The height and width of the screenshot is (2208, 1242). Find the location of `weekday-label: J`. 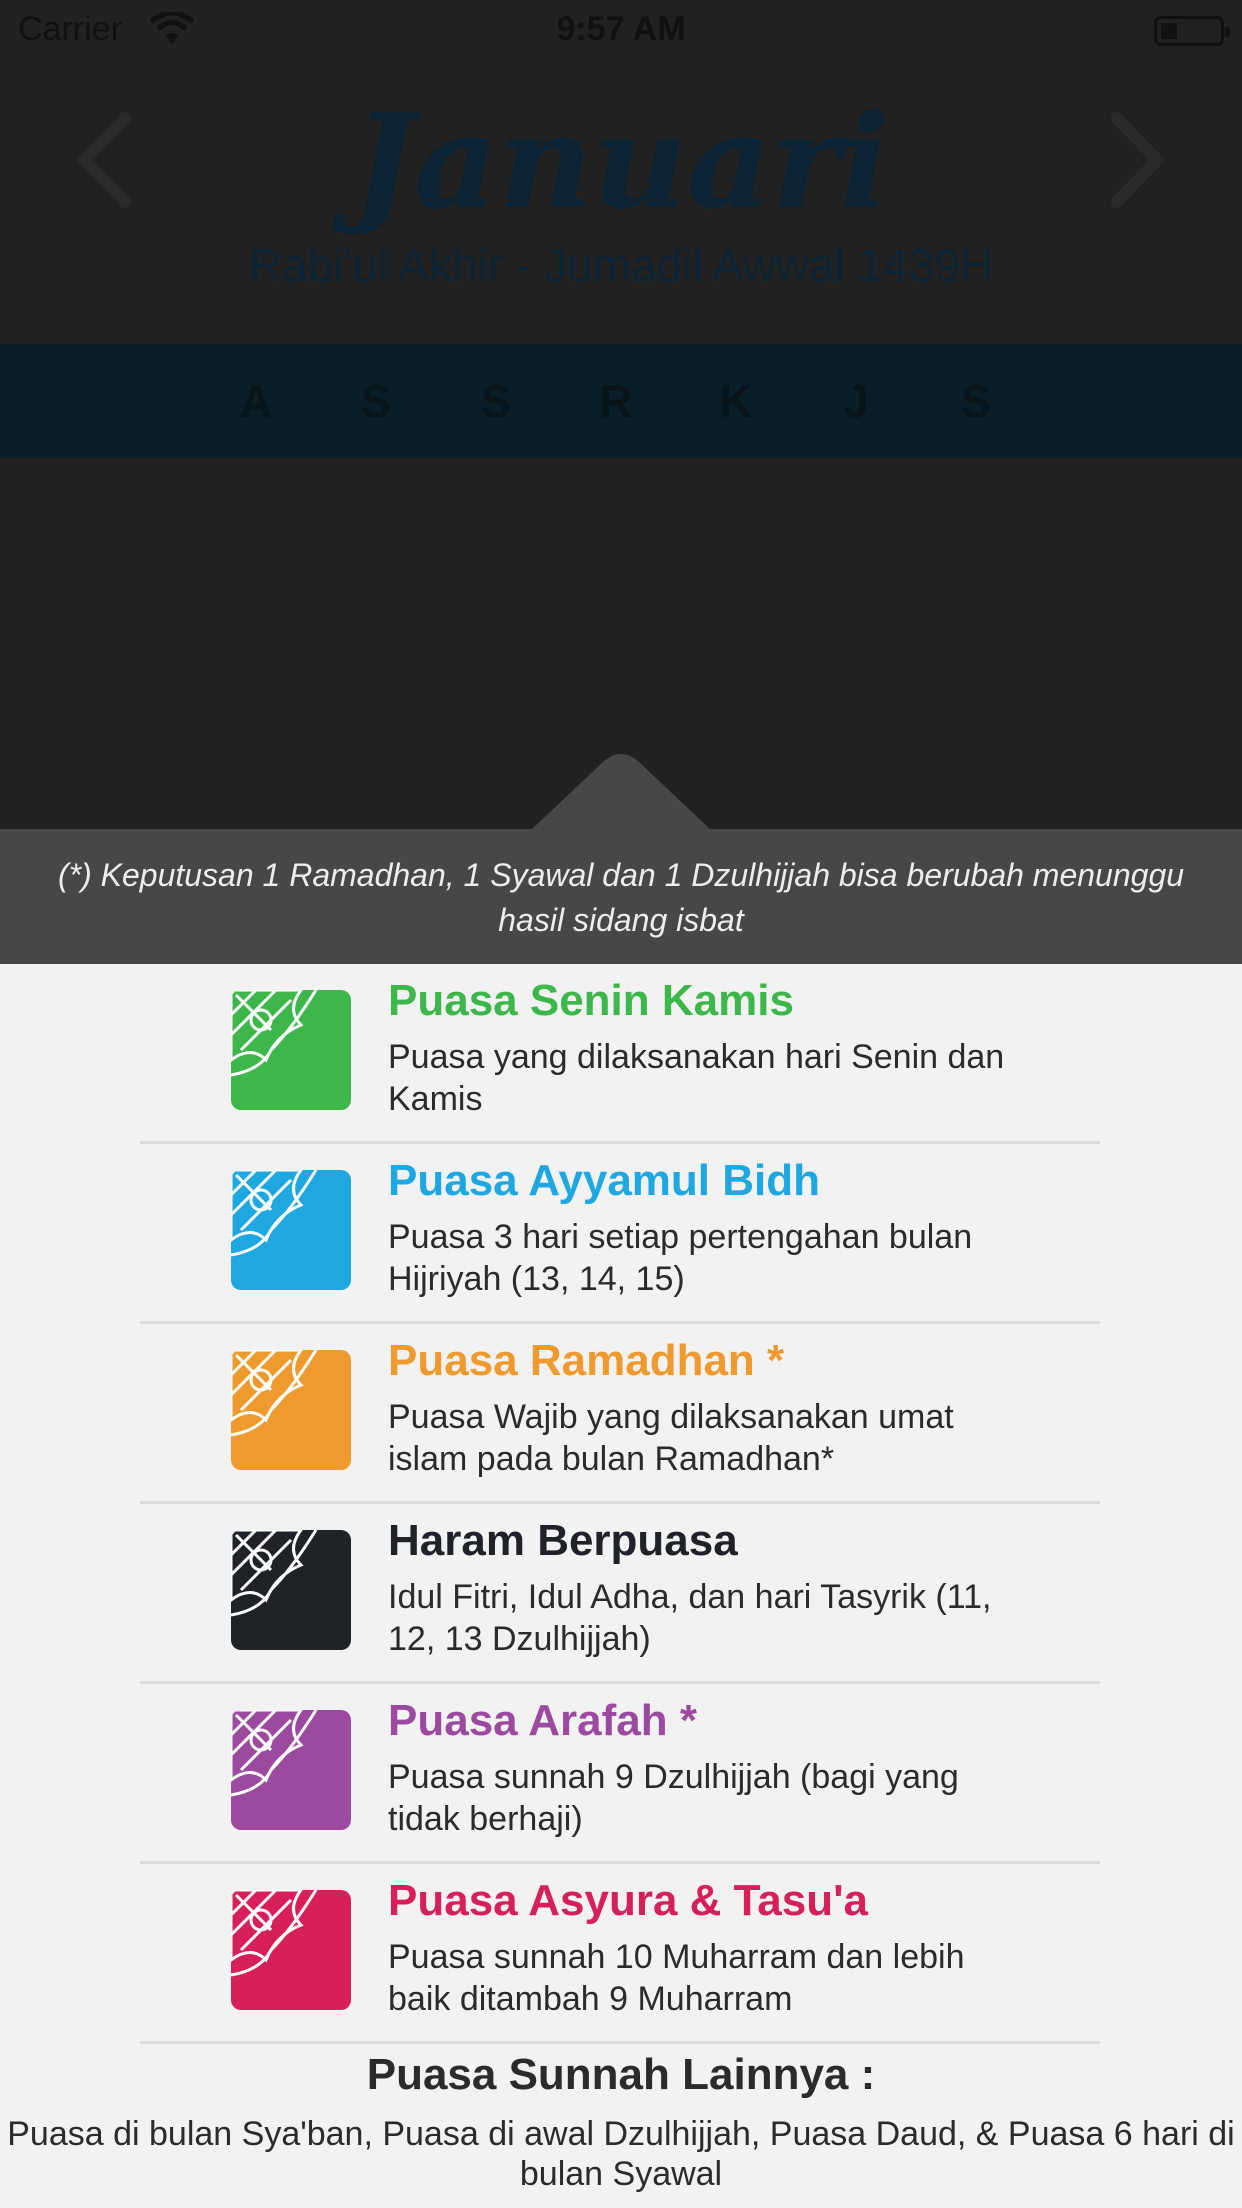

weekday-label: J is located at coordinates (856, 401).